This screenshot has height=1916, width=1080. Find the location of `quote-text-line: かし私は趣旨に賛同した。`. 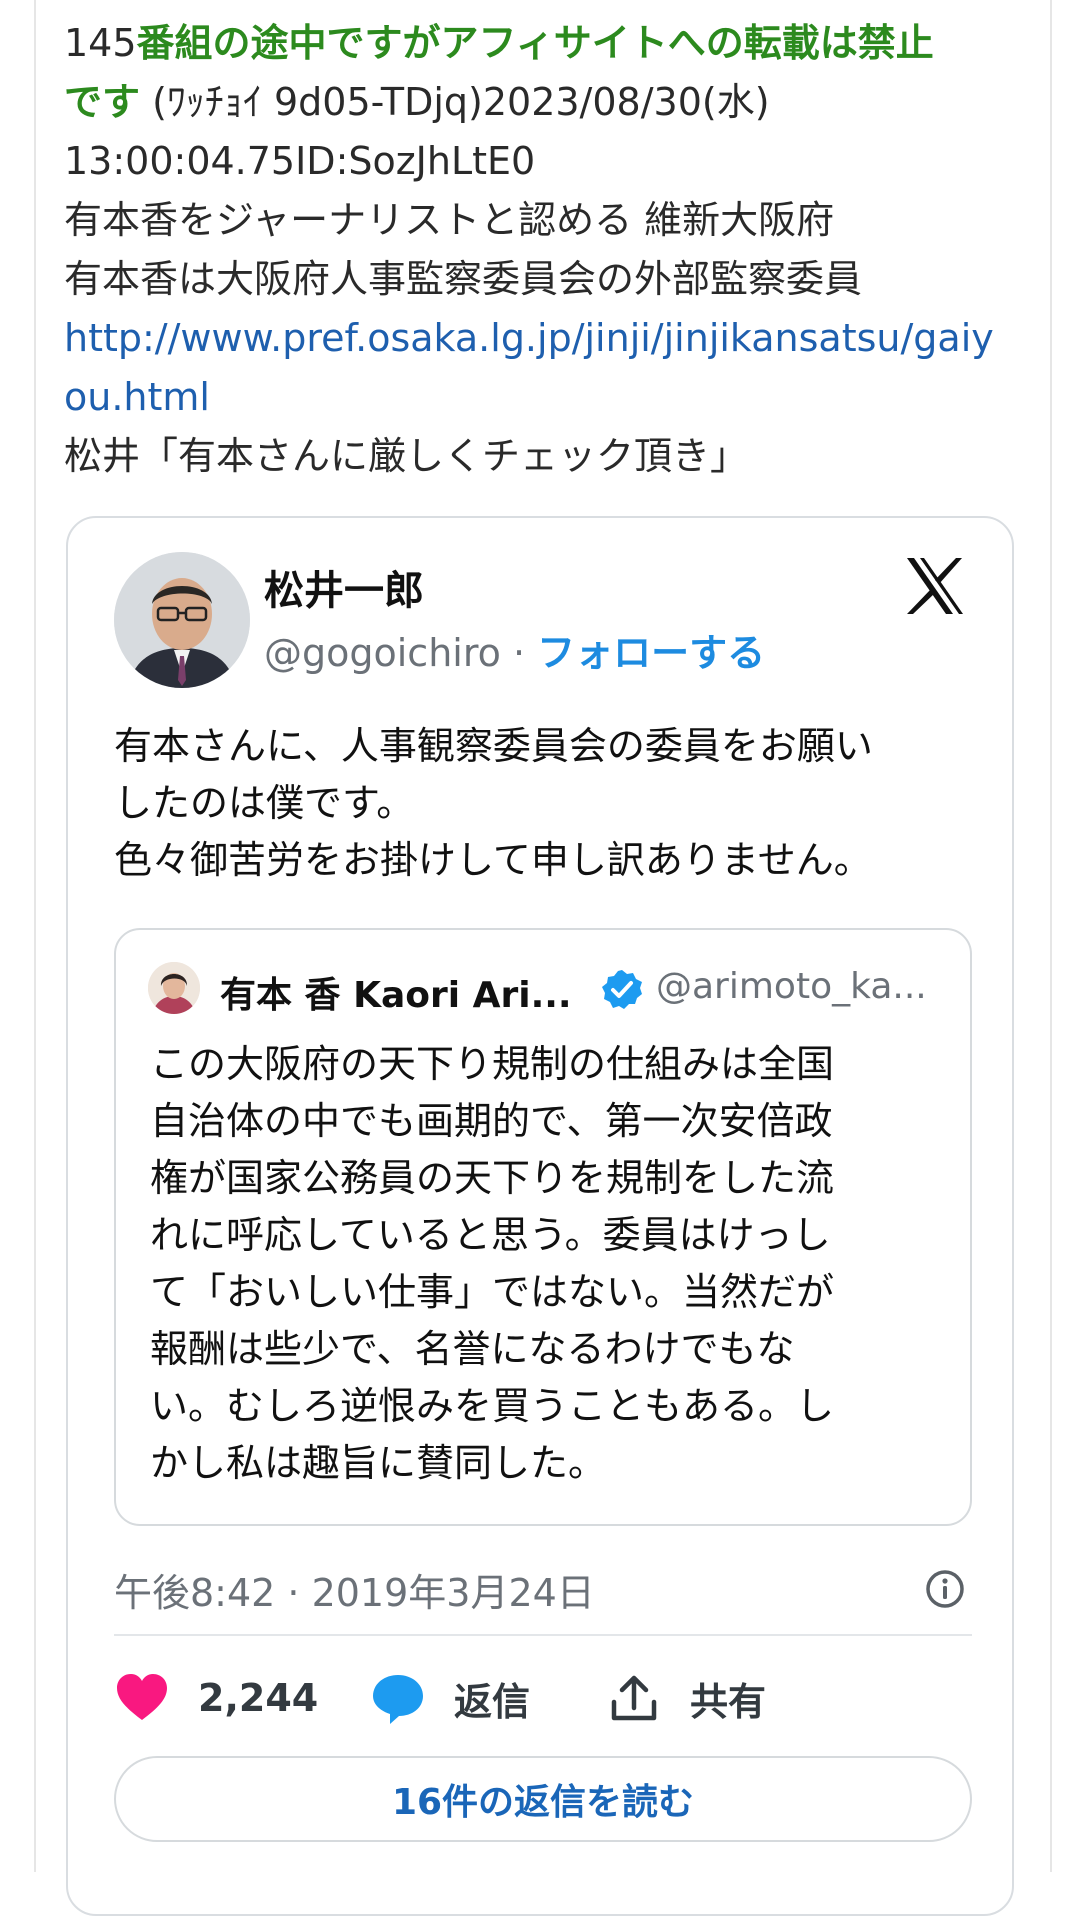

quote-text-line: かし私は趣旨に賛同した。 is located at coordinates (378, 1463).